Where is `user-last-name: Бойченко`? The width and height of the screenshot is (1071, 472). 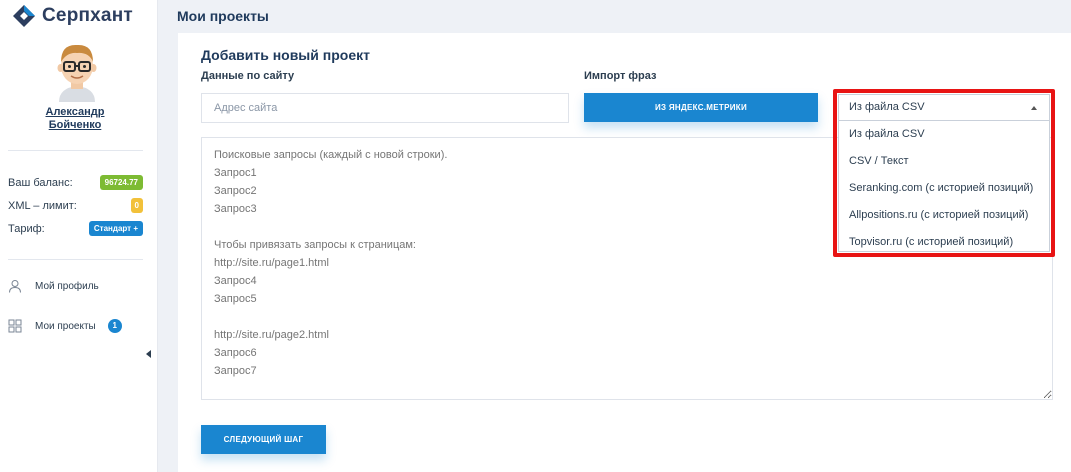 user-last-name: Бойченко is located at coordinates (75, 125).